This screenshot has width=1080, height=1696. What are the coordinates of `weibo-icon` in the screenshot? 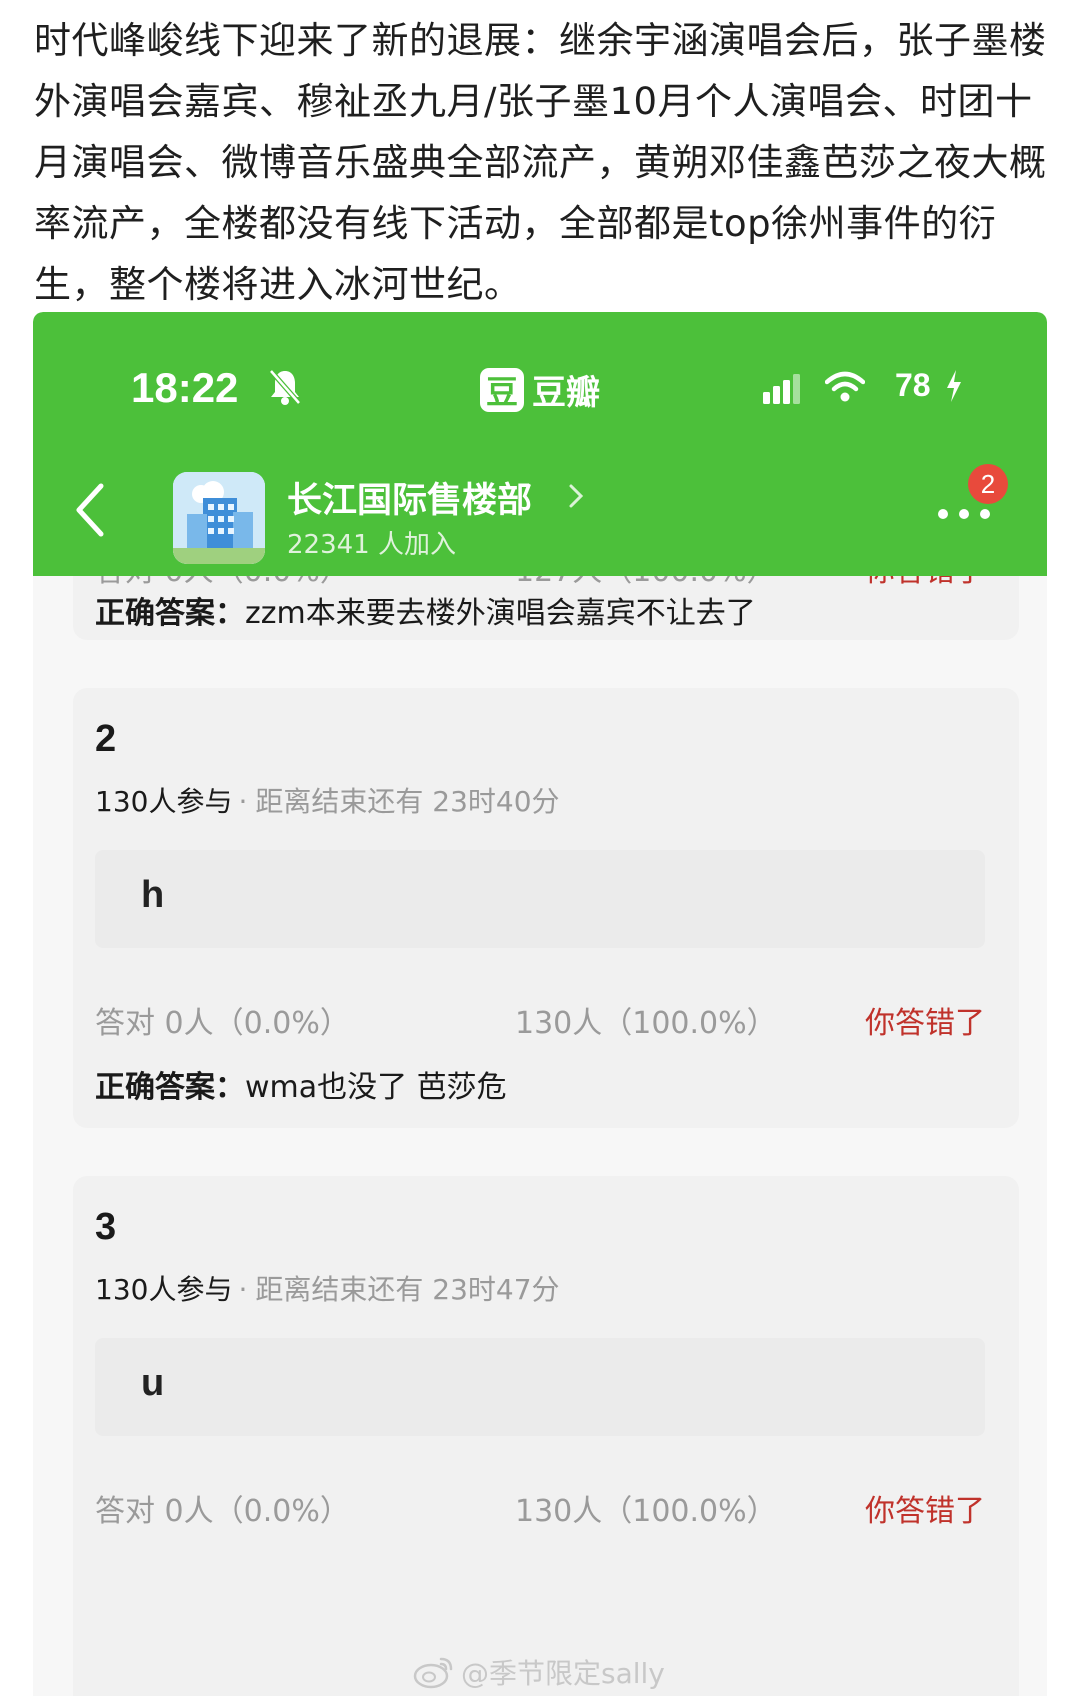 It's located at (433, 1673).